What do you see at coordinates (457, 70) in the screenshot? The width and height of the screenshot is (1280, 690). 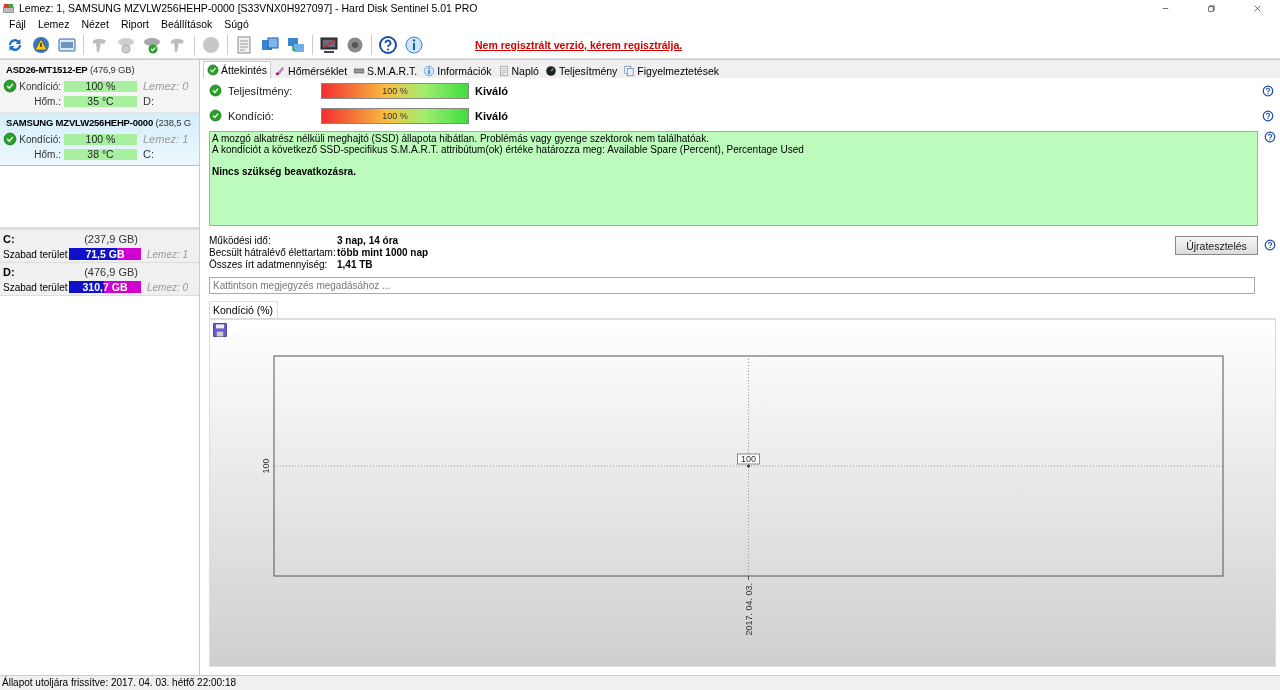 I see `tab: Információk` at bounding box center [457, 70].